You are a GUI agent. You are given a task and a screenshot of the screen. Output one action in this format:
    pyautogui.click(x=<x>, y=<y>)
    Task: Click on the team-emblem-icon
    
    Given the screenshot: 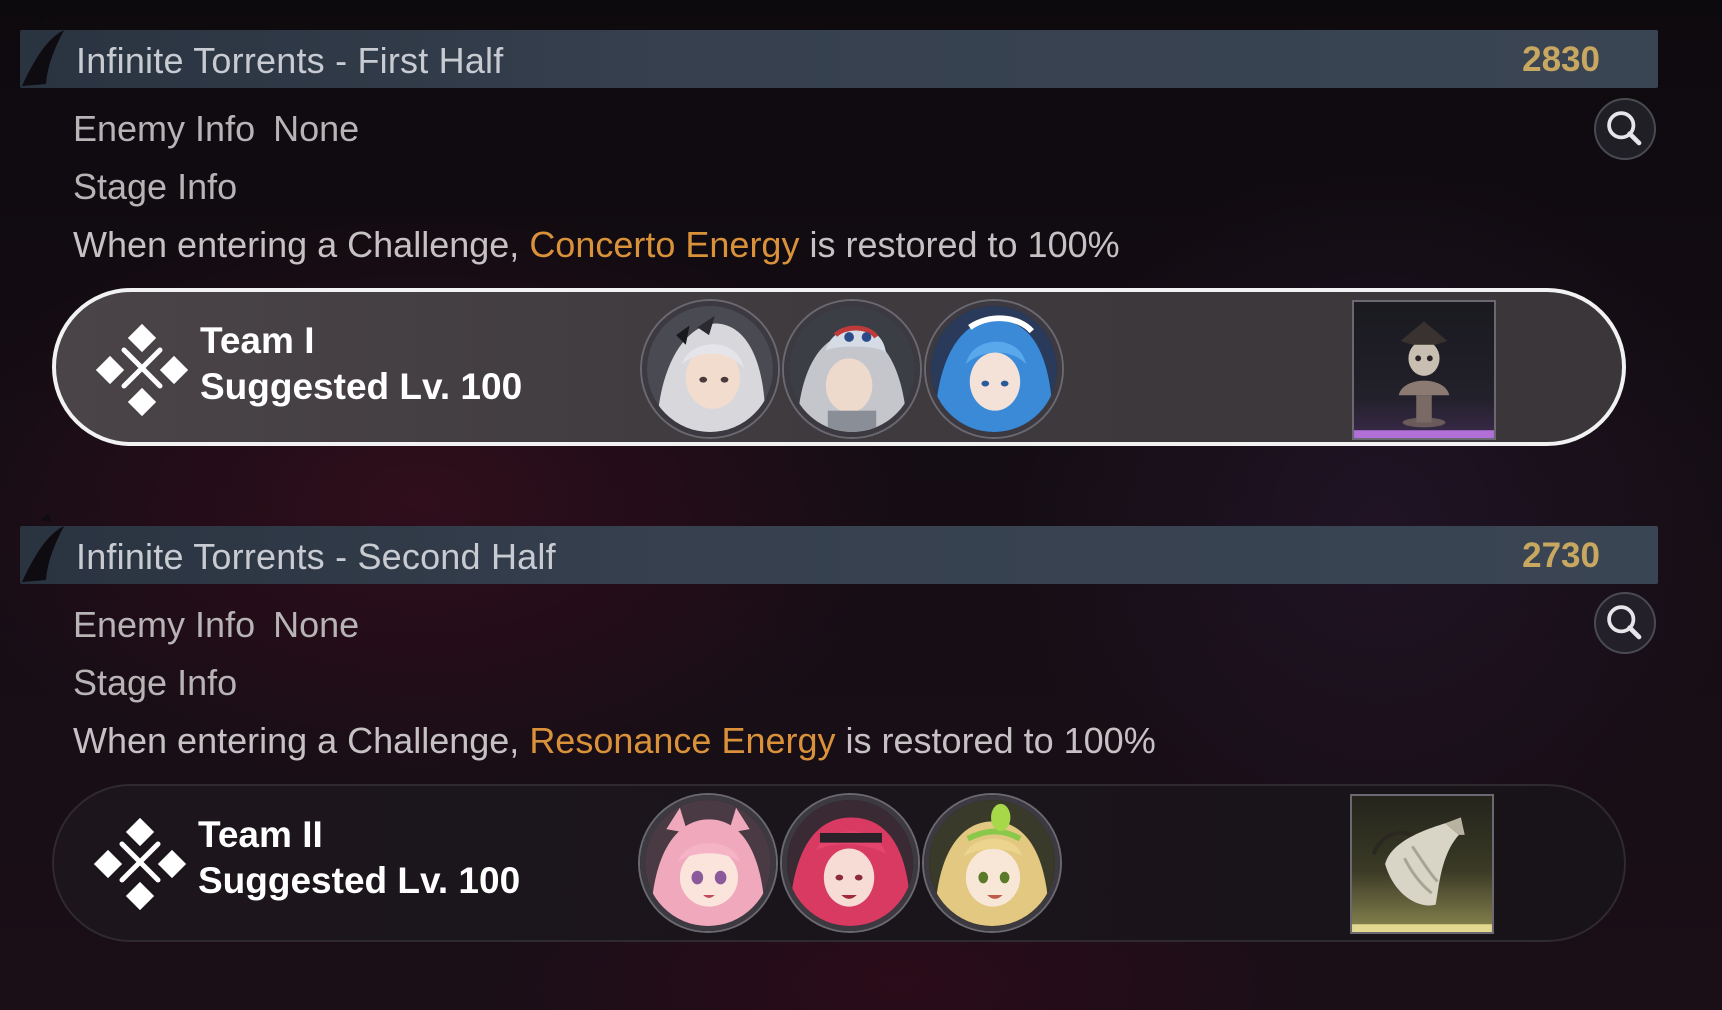 What is the action you would take?
    pyautogui.click(x=140, y=864)
    